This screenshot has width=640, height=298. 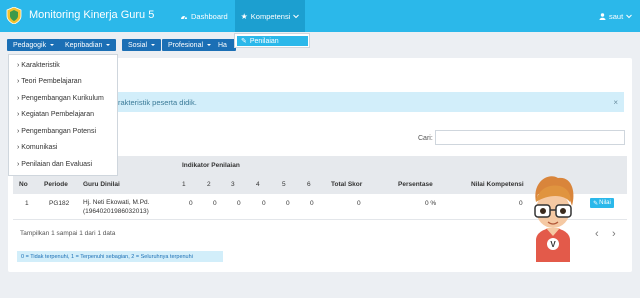 What do you see at coordinates (138, 45) in the screenshot?
I see `tab-sosial-label: Sosial` at bounding box center [138, 45].